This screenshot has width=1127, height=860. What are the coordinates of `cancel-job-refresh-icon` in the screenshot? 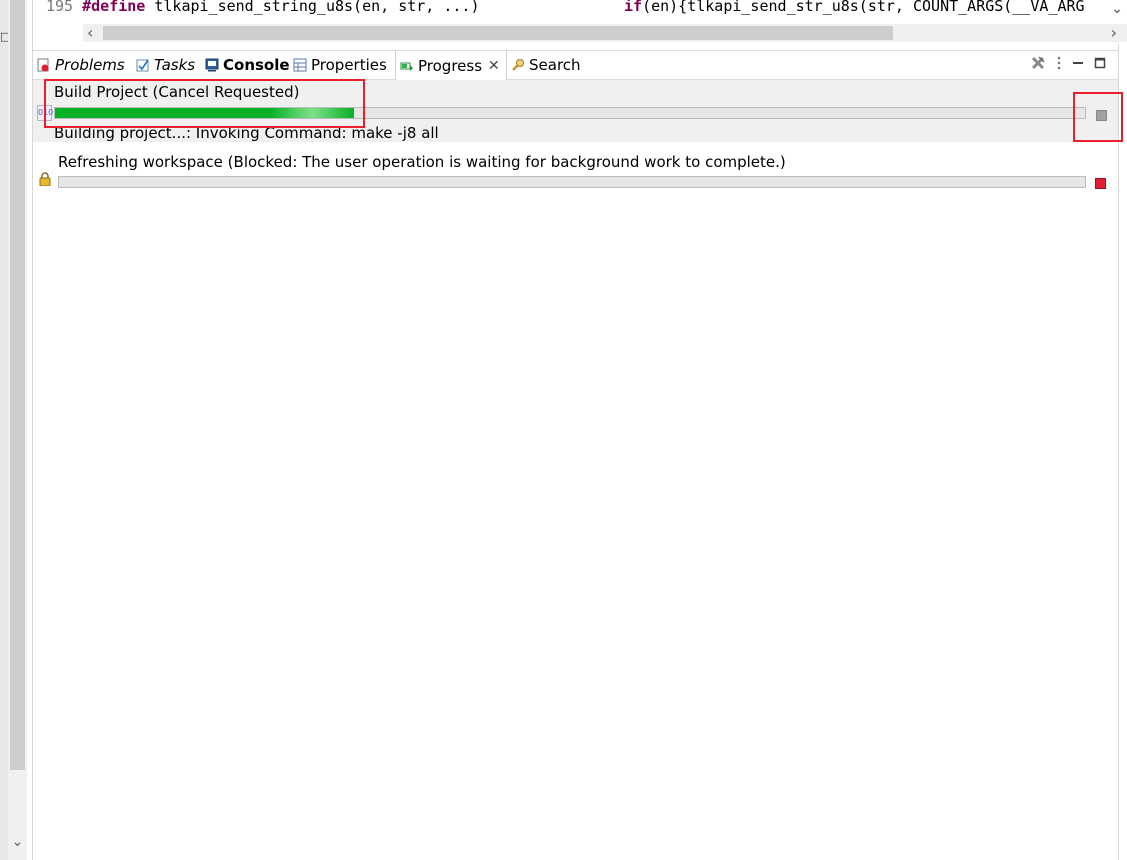 It's located at (1100, 183).